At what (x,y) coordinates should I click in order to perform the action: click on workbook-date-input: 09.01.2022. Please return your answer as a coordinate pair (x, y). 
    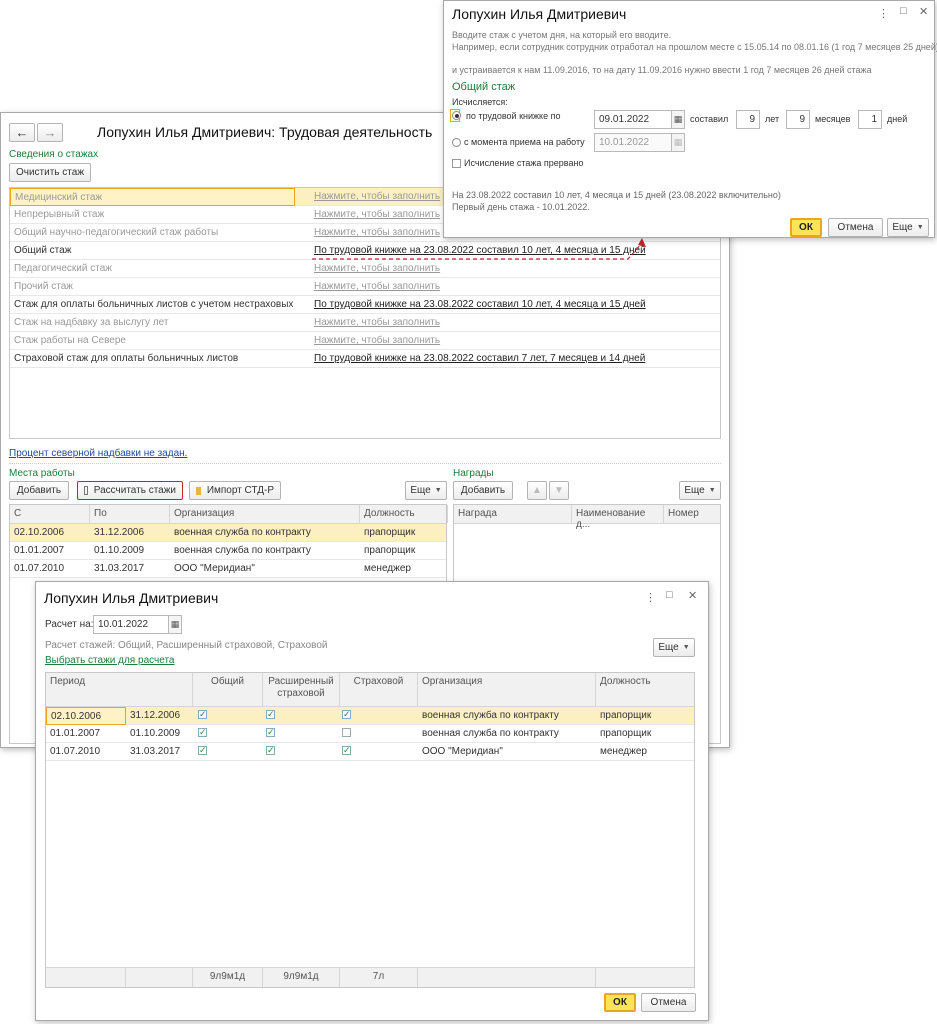
    Looking at the image, I should click on (633, 119).